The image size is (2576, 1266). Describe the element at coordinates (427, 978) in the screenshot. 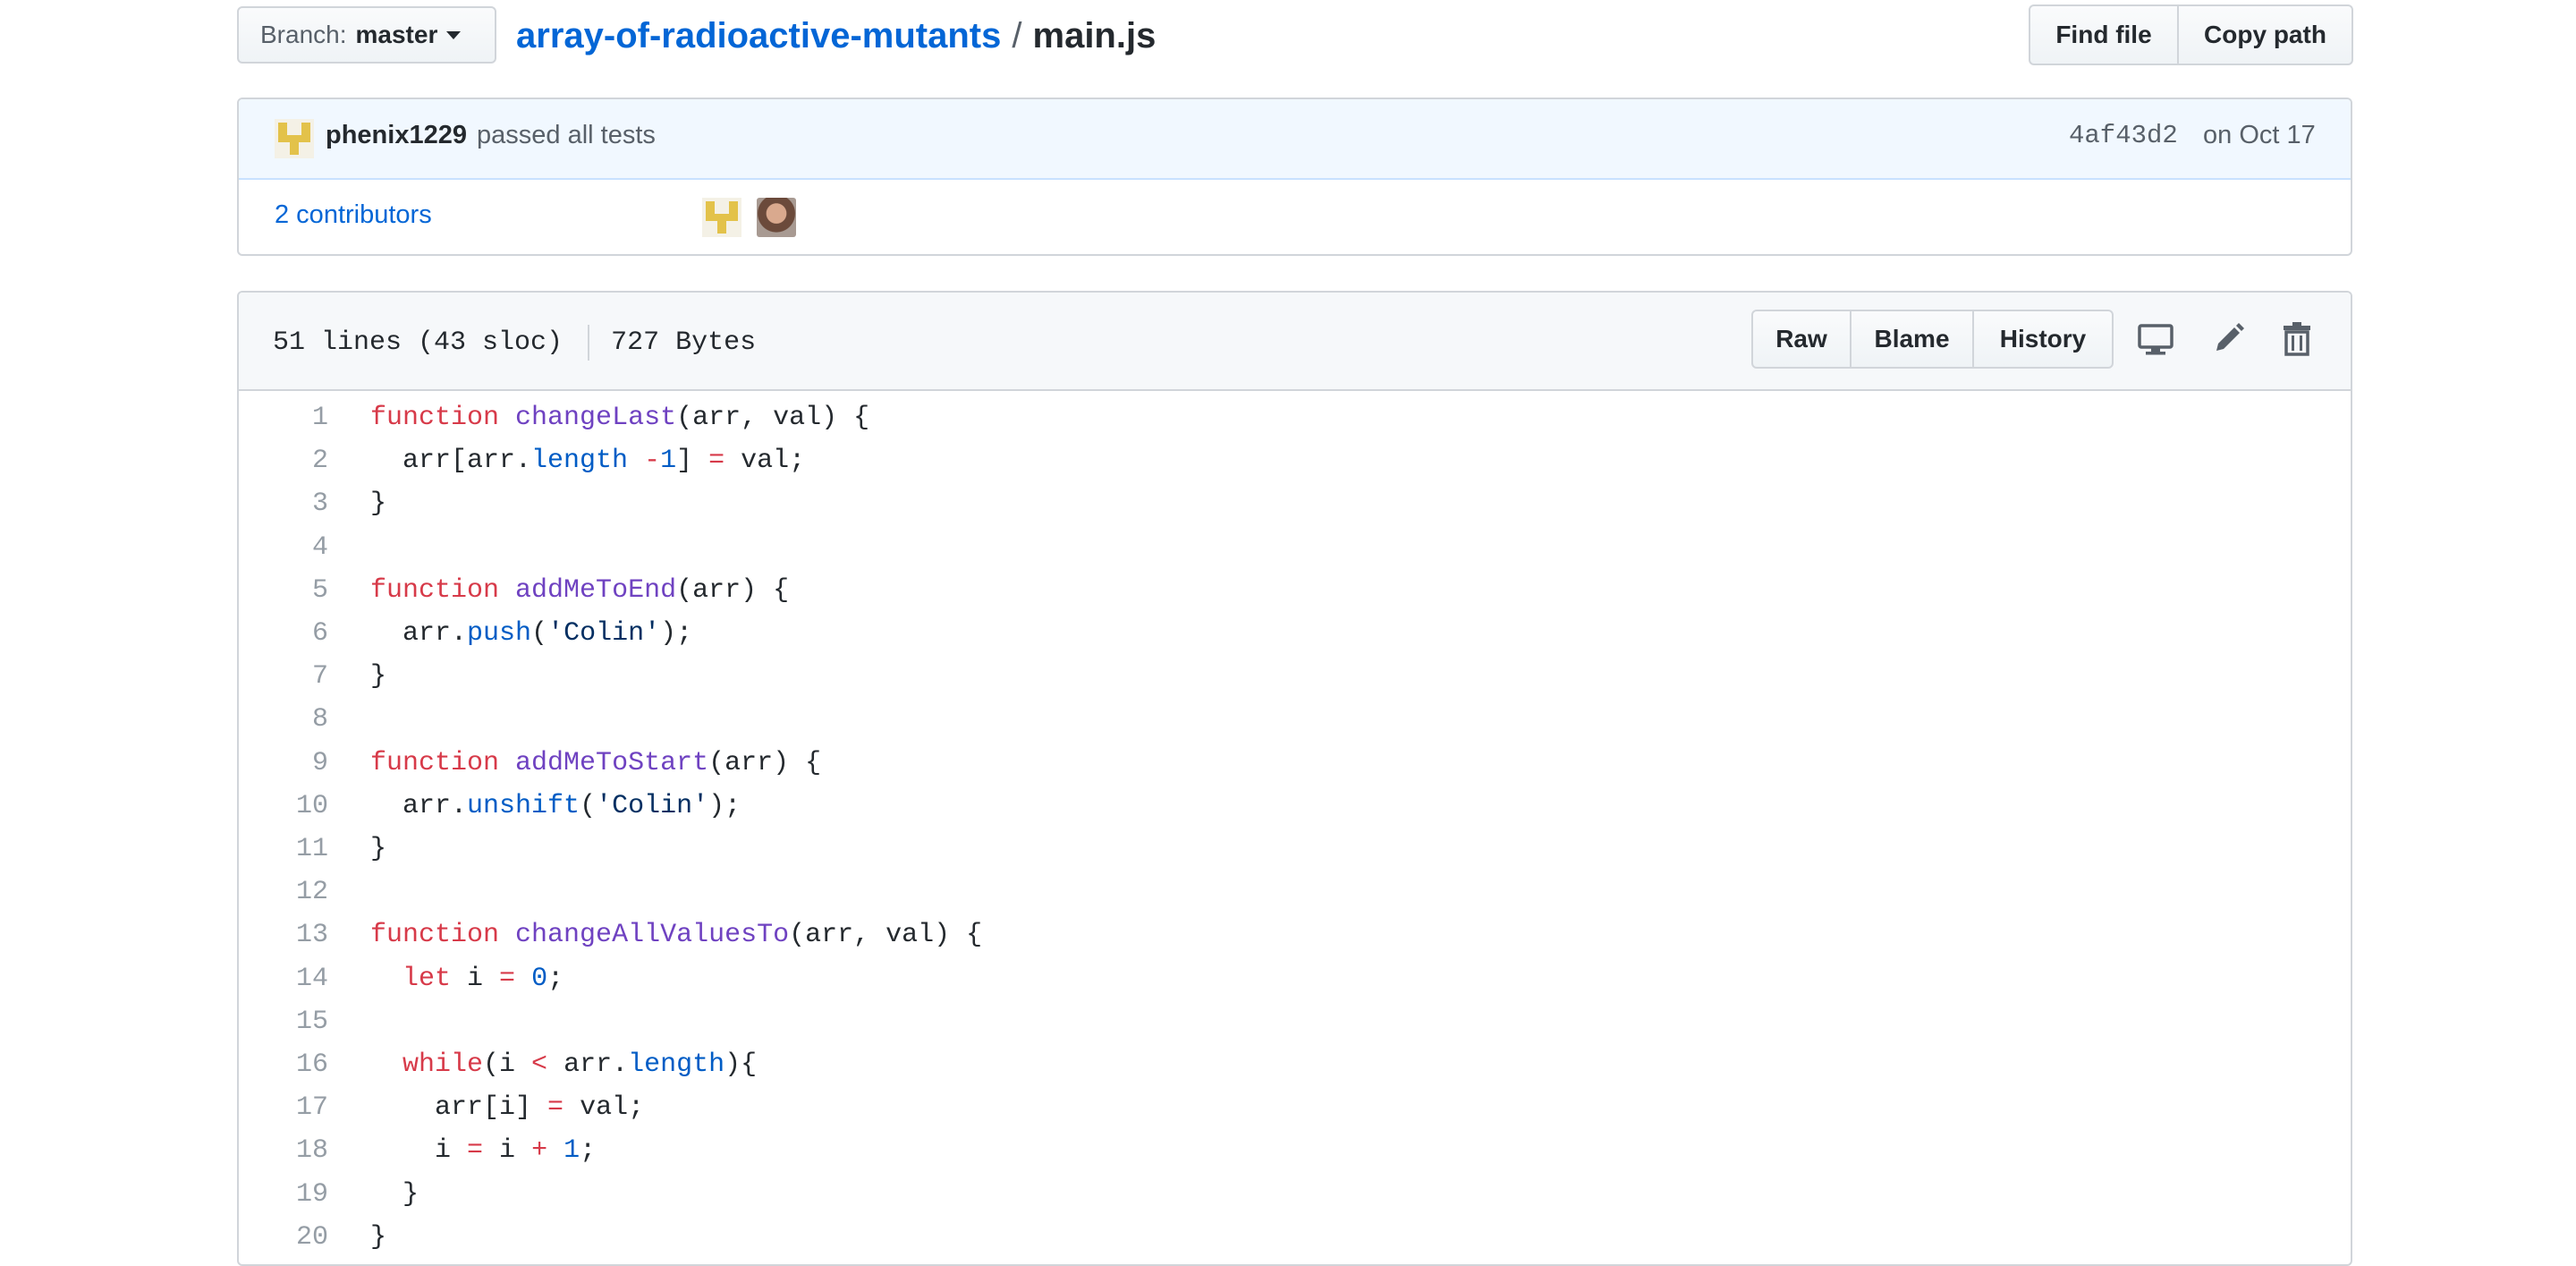

I see `code-token: let` at that location.